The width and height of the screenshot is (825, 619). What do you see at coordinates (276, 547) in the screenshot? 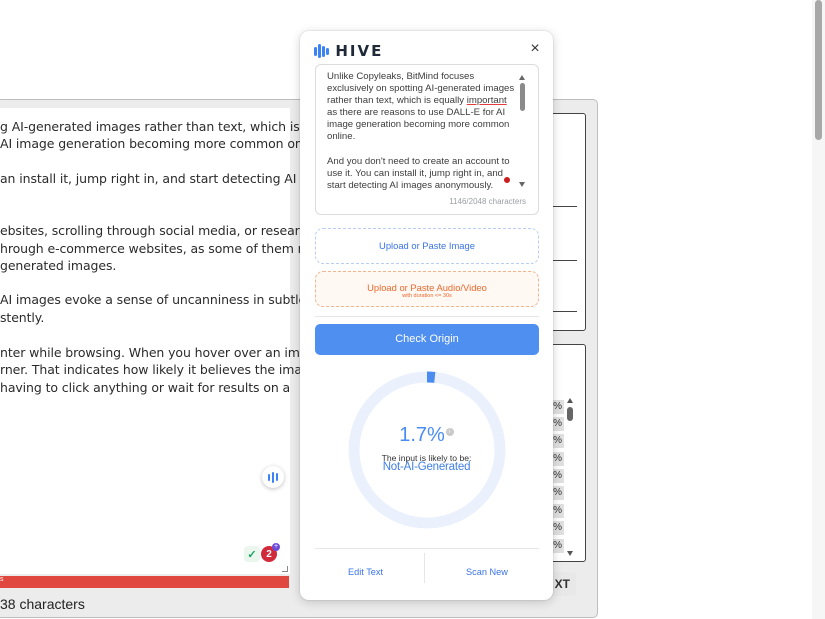
I see `plus-badge: +` at bounding box center [276, 547].